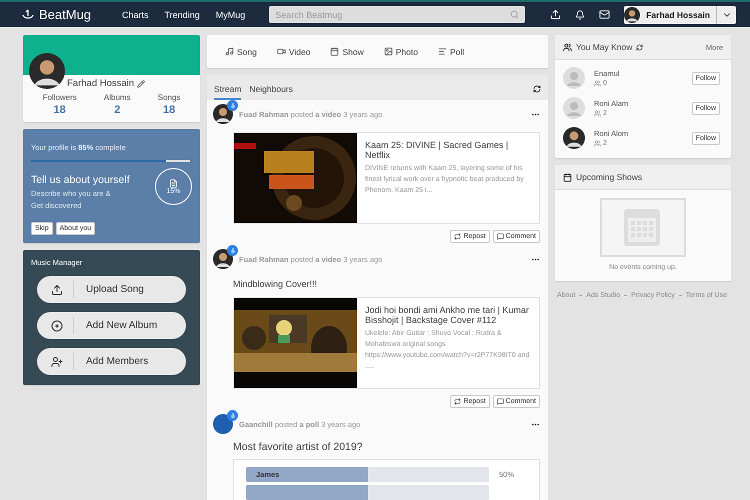 This screenshot has height=500, width=750. I want to click on post-type-button: Video, so click(293, 51).